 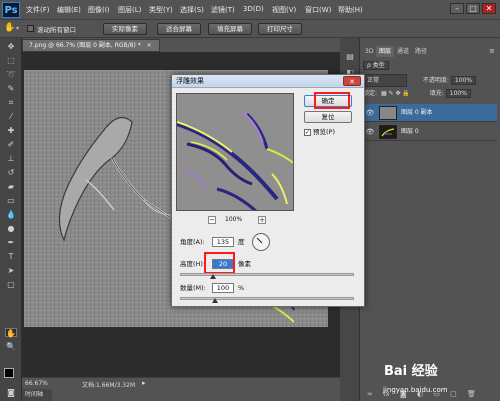 What do you see at coordinates (11, 116) in the screenshot?
I see `eyedropper-tool-icon: ⁄` at bounding box center [11, 116].